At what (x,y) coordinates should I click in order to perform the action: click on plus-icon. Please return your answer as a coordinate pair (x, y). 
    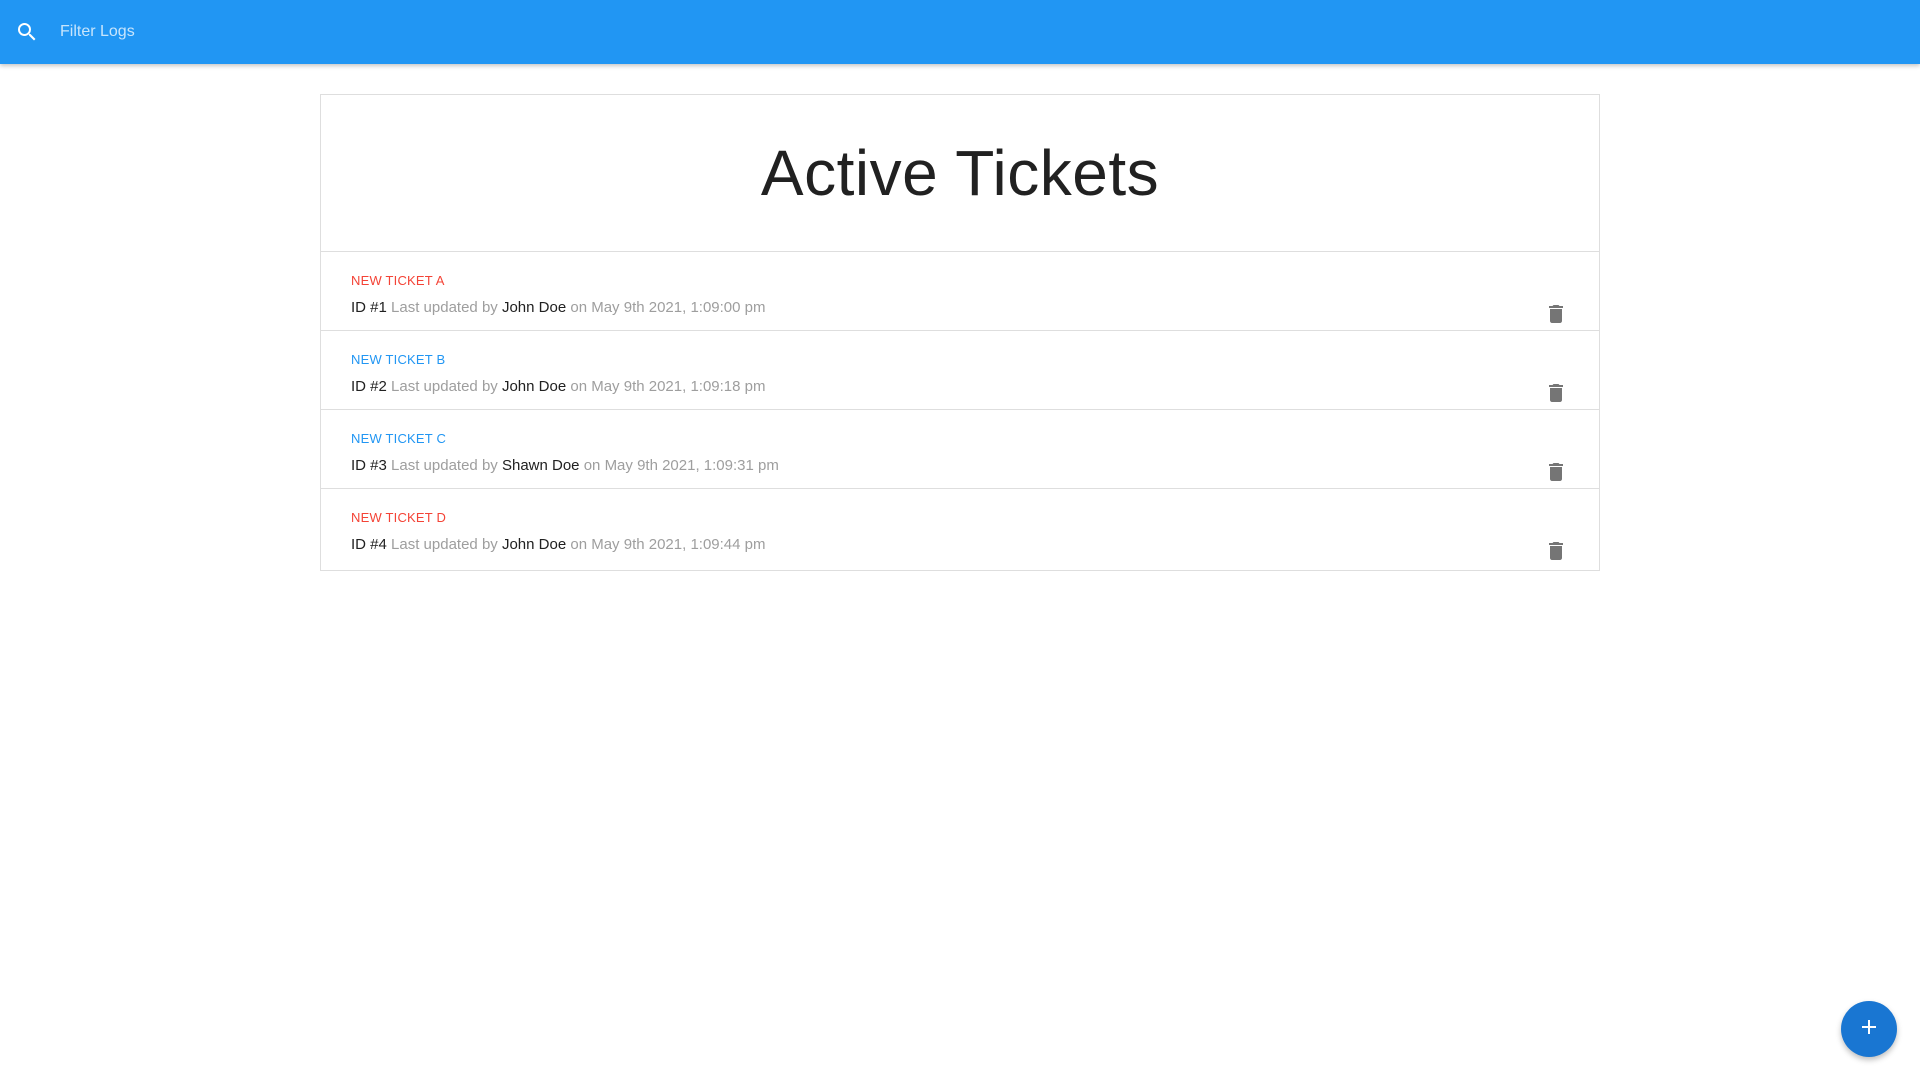
    Looking at the image, I should click on (1869, 1029).